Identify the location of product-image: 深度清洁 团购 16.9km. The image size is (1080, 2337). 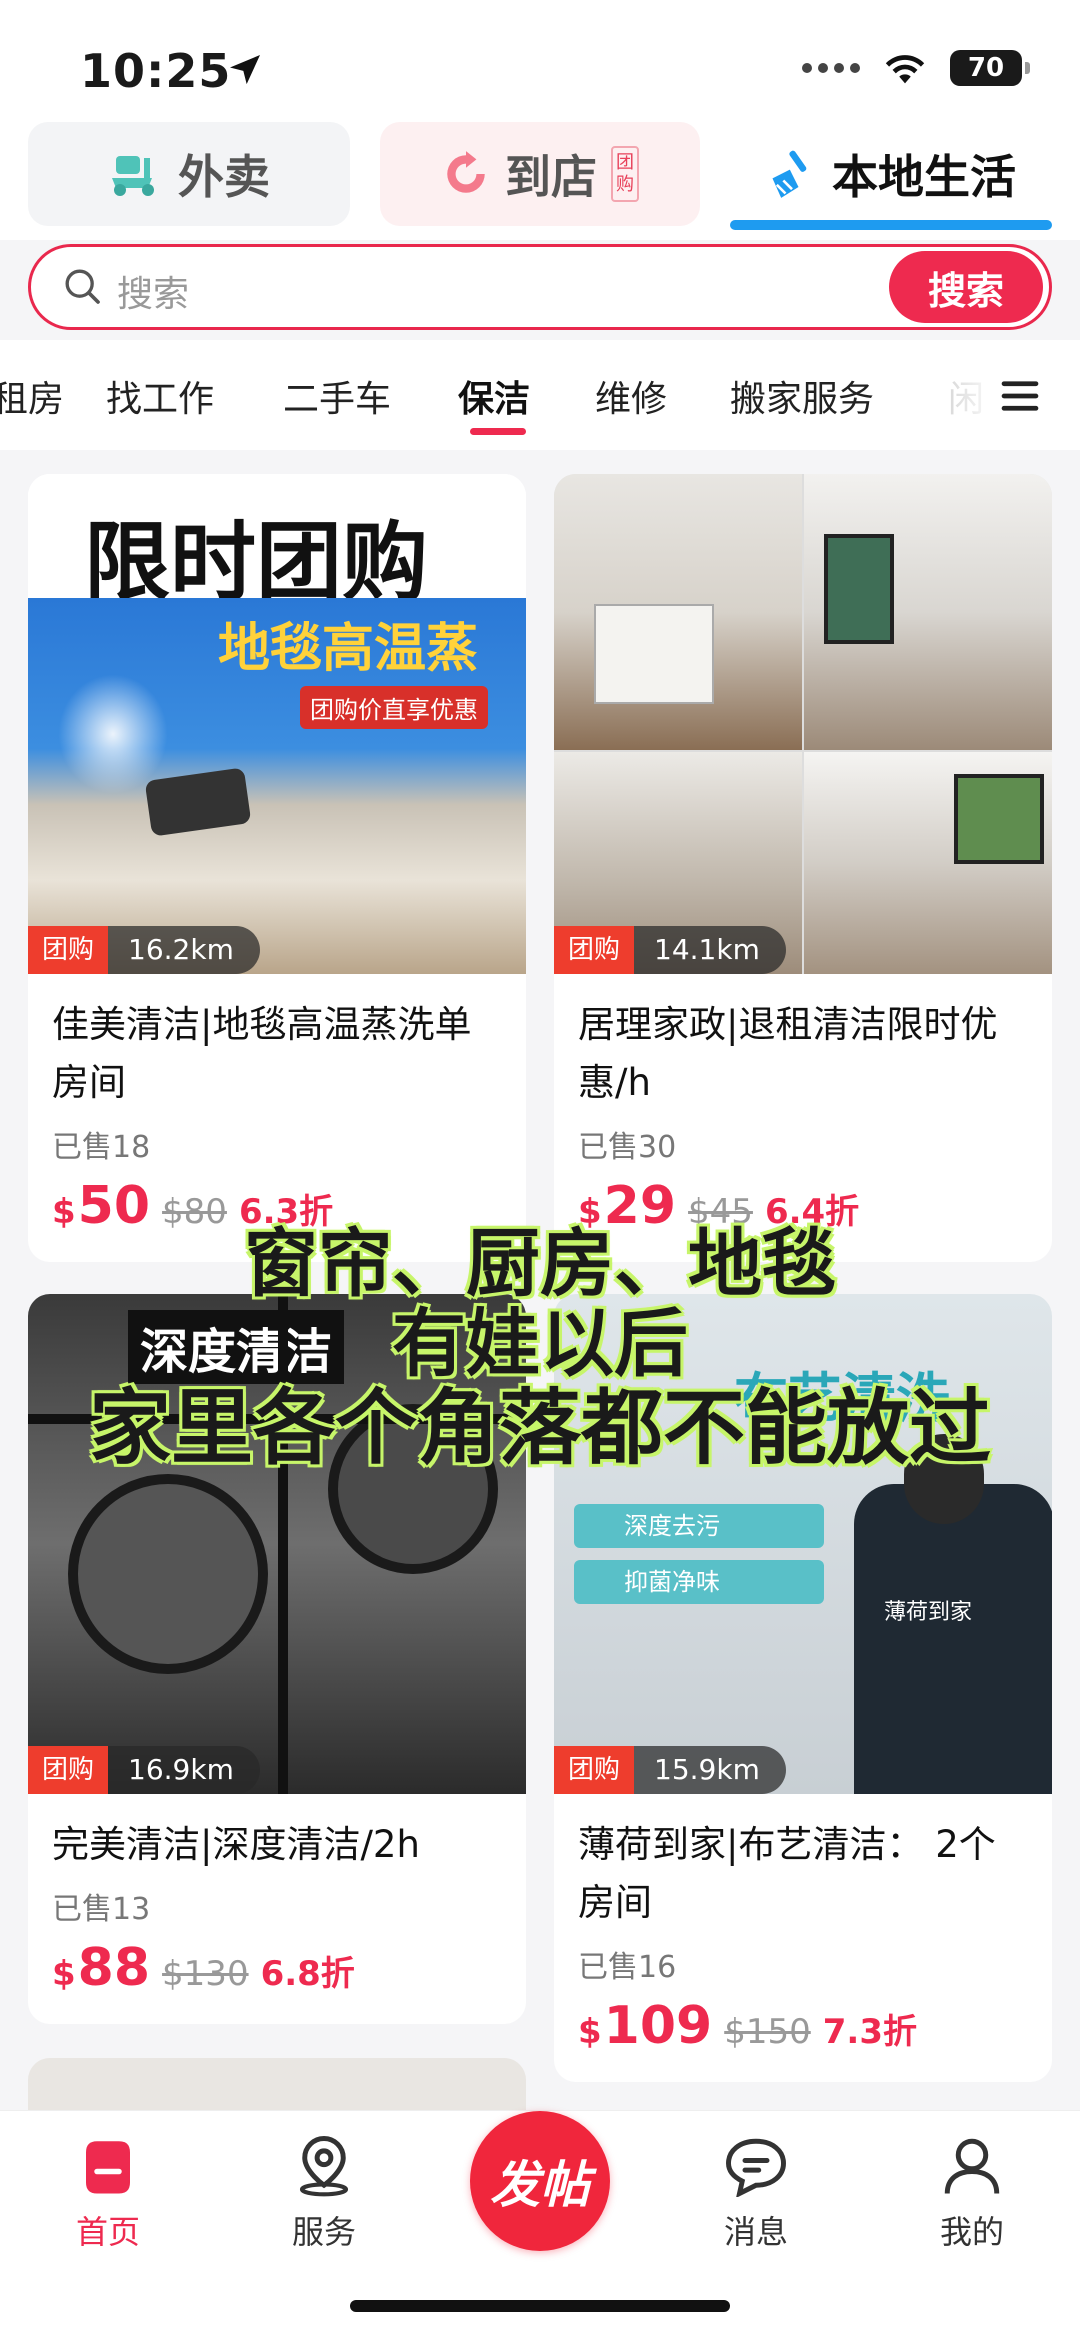
(277, 1544).